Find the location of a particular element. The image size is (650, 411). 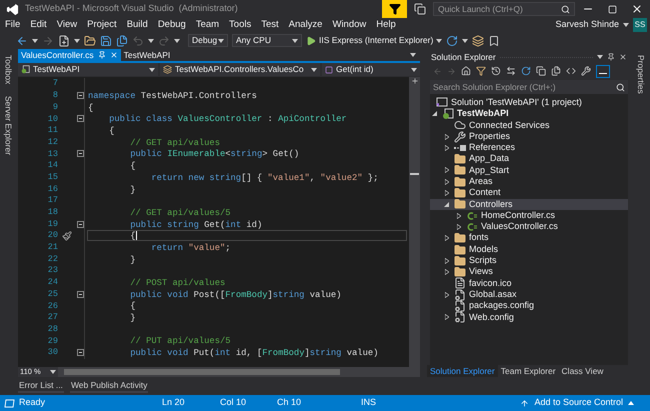

menu-item: Debug is located at coordinates (171, 25).